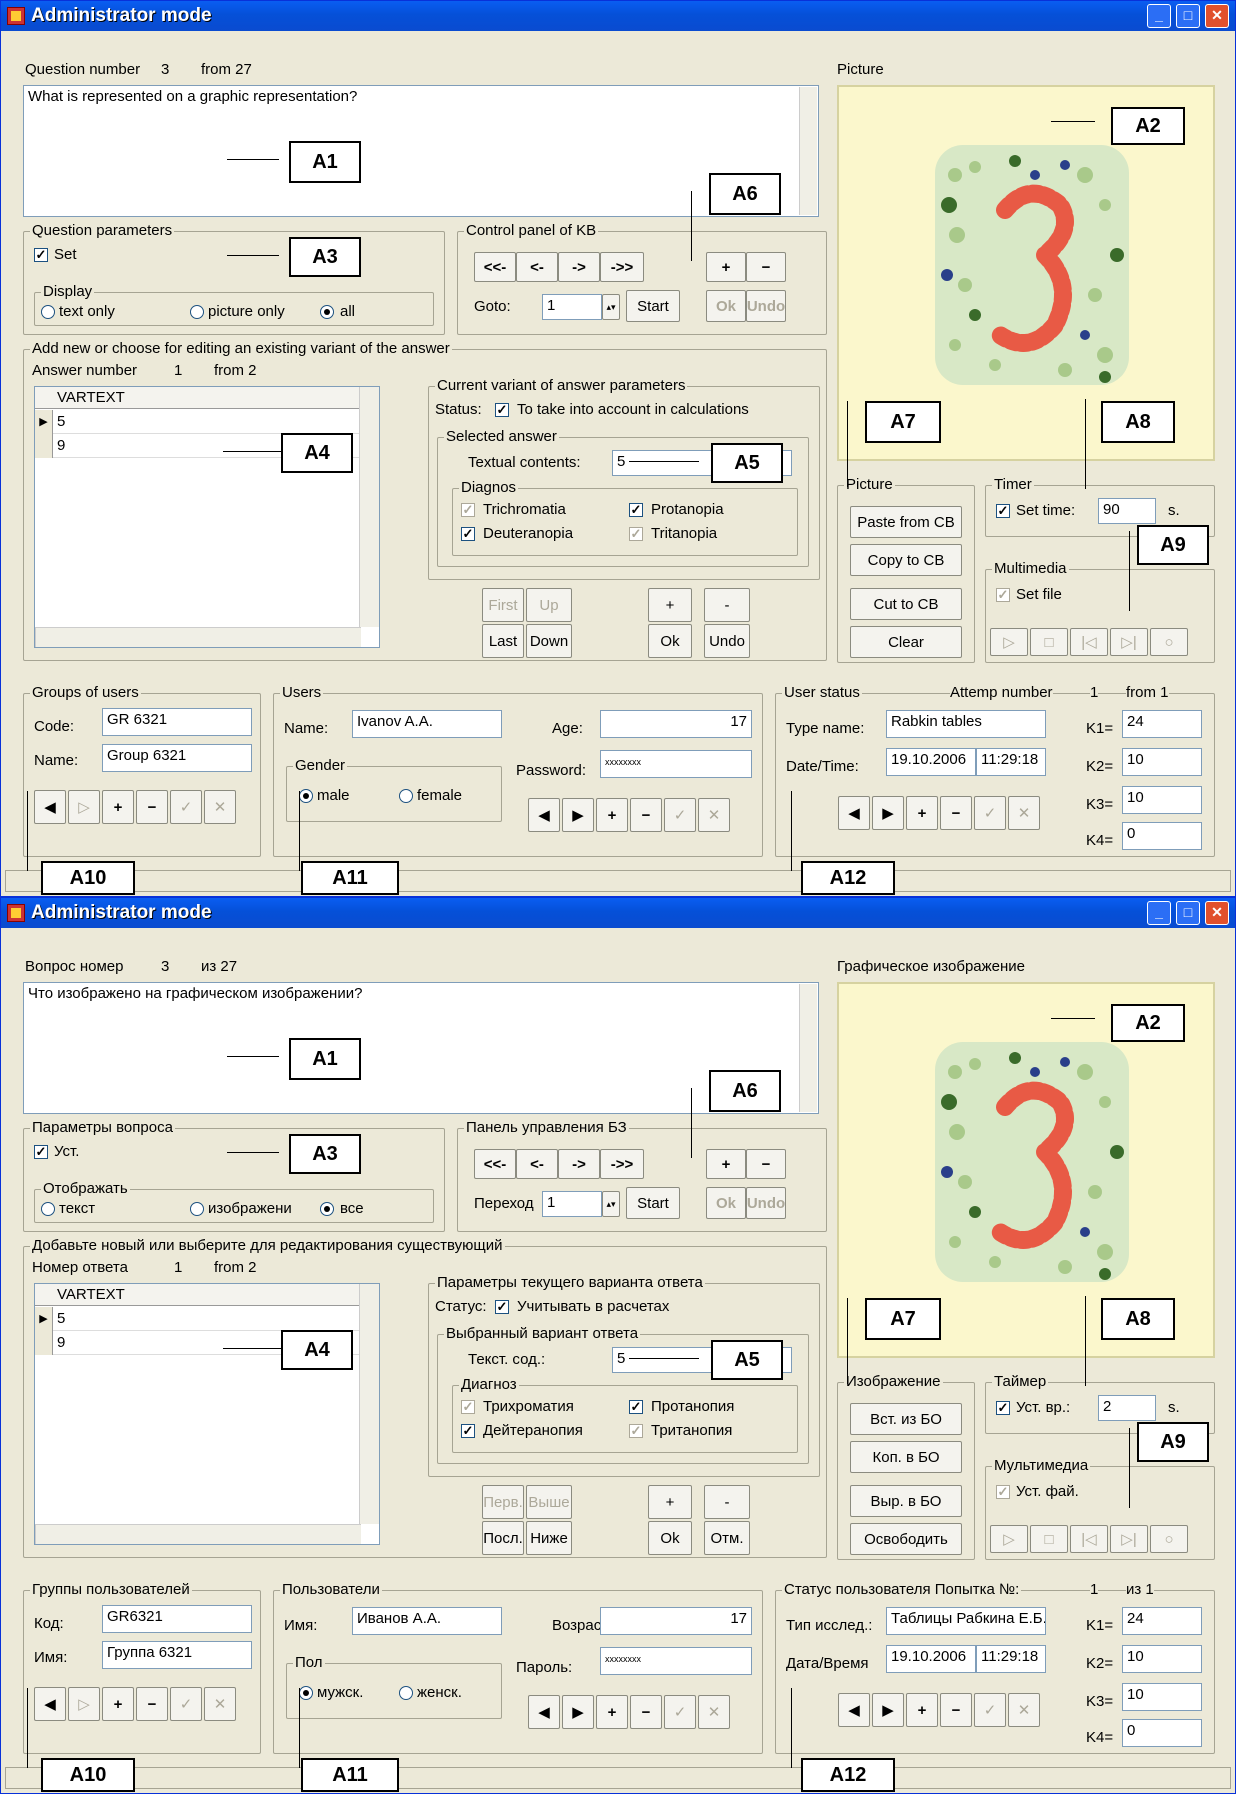 This screenshot has width=1236, height=1794. I want to click on k2-input: 10, so click(1162, 762).